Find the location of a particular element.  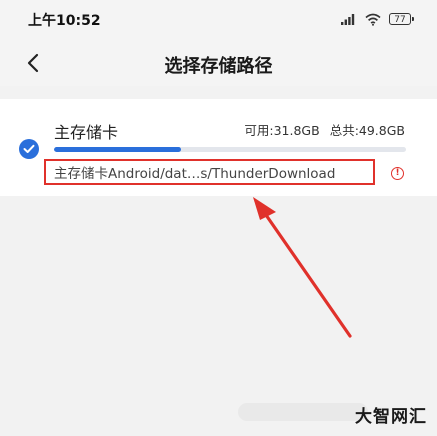

status-icons: 77 is located at coordinates (377, 19).